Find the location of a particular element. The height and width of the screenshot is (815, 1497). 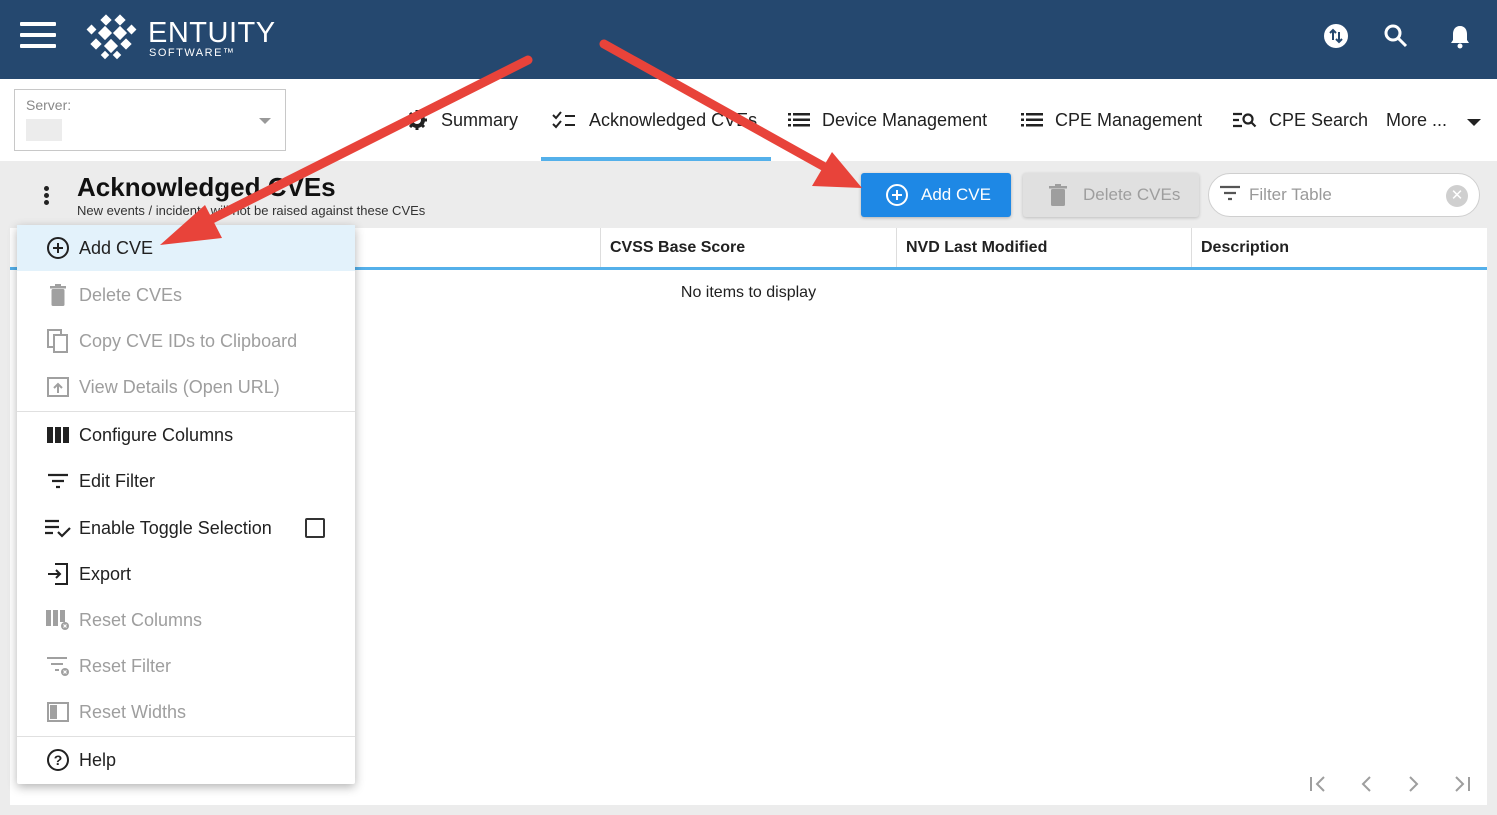

menu-item-label: Enable Toggle Selection is located at coordinates (175, 527).